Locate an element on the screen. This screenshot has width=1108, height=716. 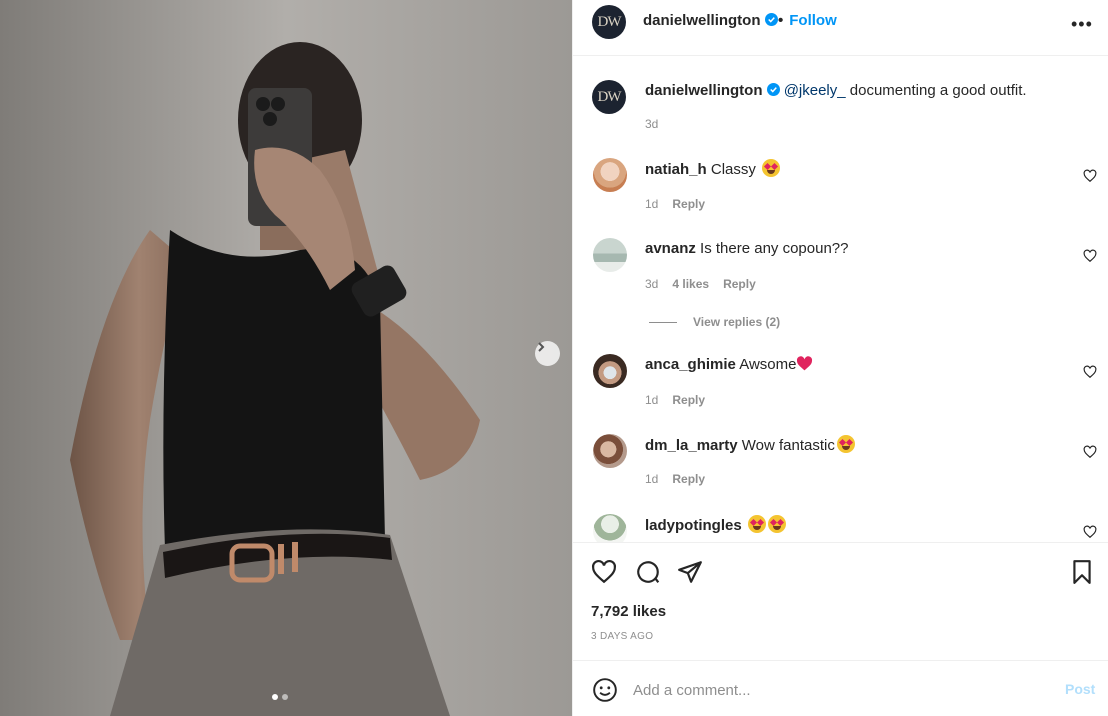
follow-button: • Follow is located at coordinates (807, 20).